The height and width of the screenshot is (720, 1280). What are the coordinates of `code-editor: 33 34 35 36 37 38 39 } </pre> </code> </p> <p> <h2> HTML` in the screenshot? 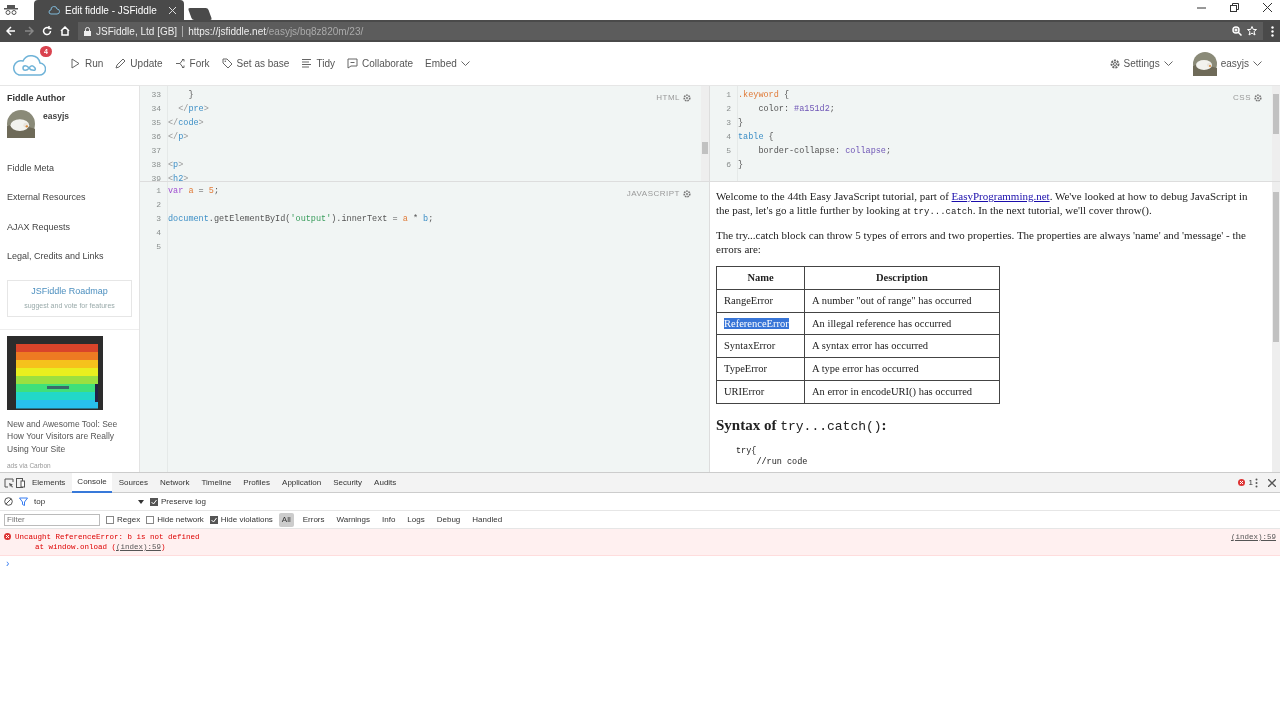 It's located at (424, 134).